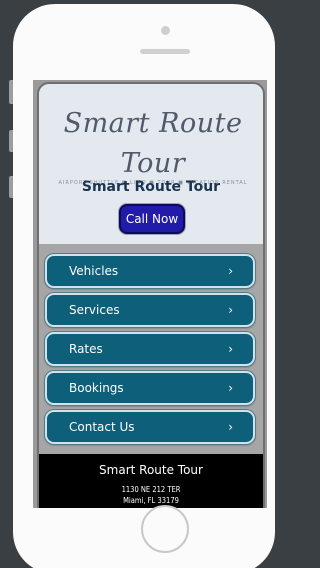 This screenshot has width=320, height=568. What do you see at coordinates (150, 427) in the screenshot?
I see `nav-item-contact-us: Contact Us ›` at bounding box center [150, 427].